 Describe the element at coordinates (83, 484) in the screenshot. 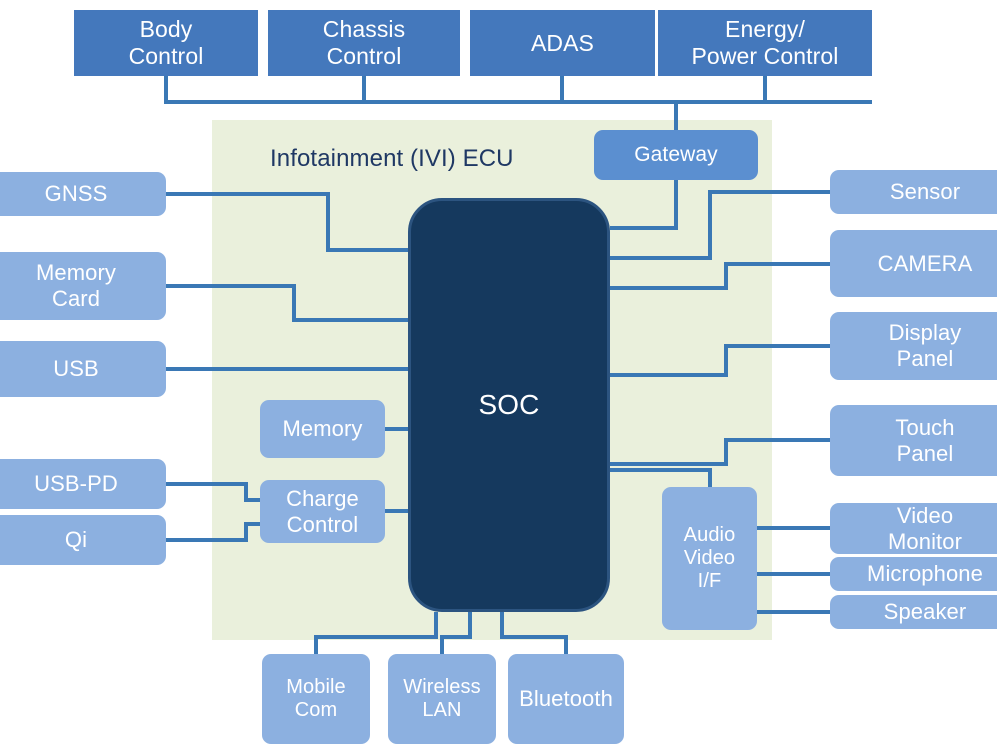

I see `peripheral-usb-pd: USB-PD` at that location.